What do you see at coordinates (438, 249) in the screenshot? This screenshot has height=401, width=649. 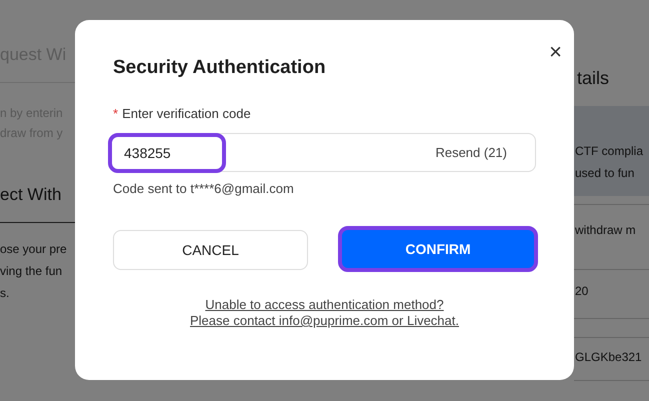 I see `confirm-button: CONFIRM` at bounding box center [438, 249].